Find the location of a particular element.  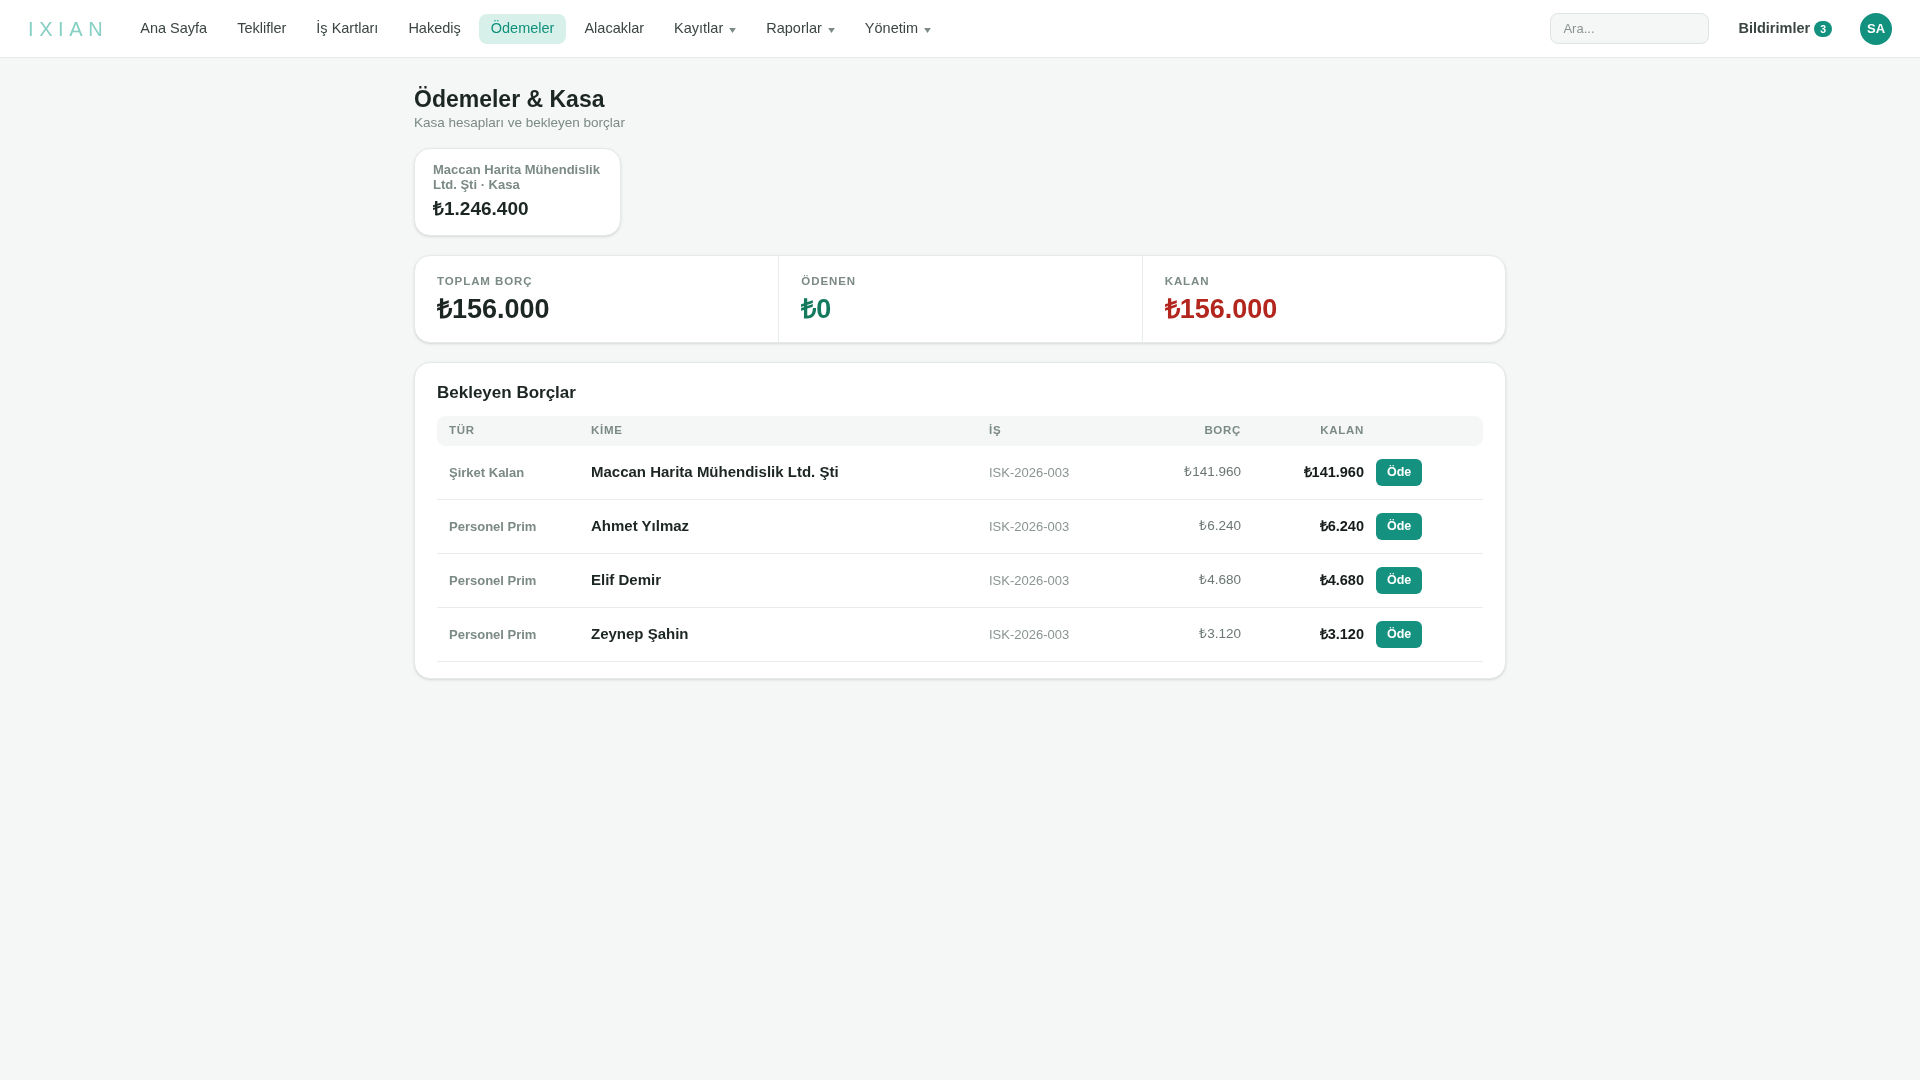

column-header: BORÇ is located at coordinates (1223, 431).